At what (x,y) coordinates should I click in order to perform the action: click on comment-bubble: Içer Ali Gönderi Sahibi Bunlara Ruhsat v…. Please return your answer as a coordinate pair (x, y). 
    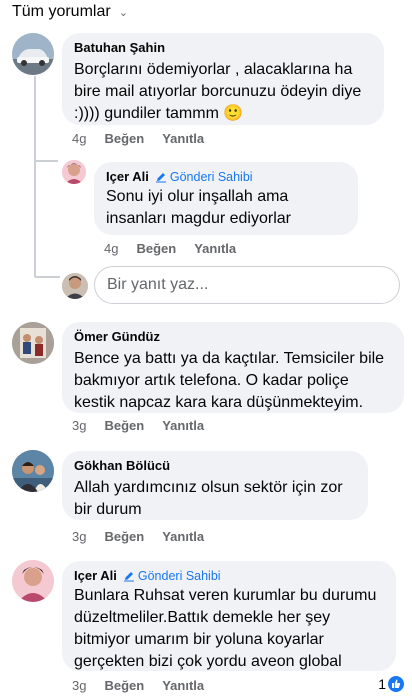
    Looking at the image, I should click on (229, 616).